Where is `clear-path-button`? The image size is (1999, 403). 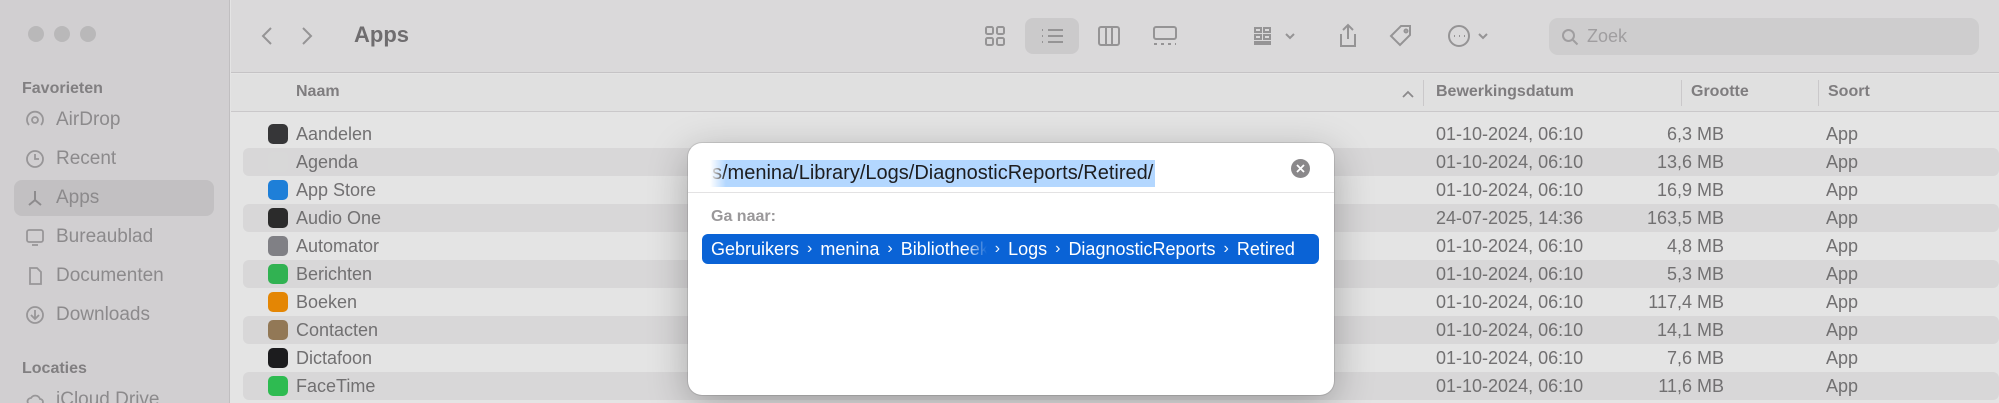
clear-path-button is located at coordinates (1300, 168).